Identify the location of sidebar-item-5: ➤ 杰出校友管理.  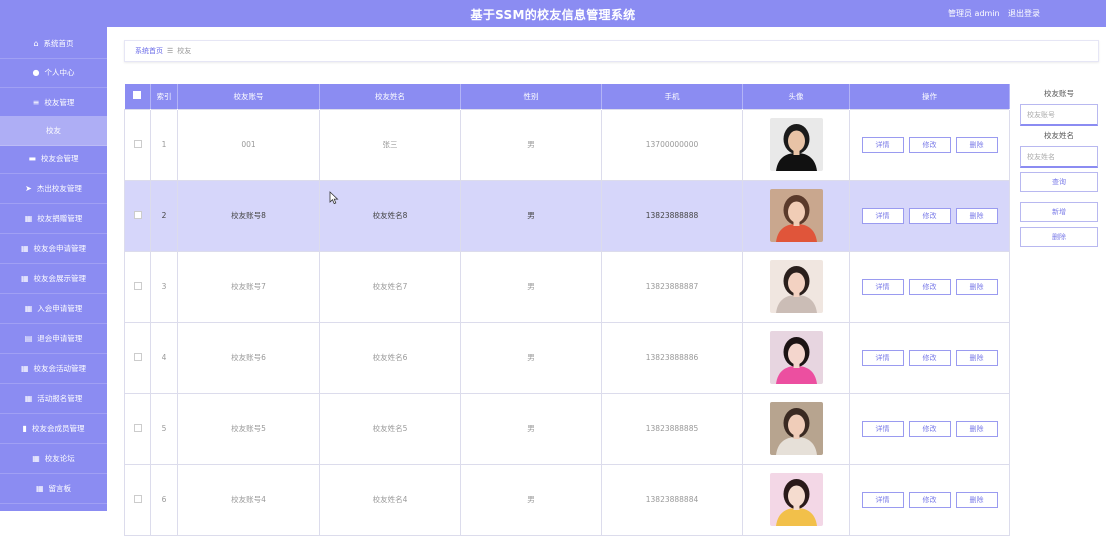
(53, 189).